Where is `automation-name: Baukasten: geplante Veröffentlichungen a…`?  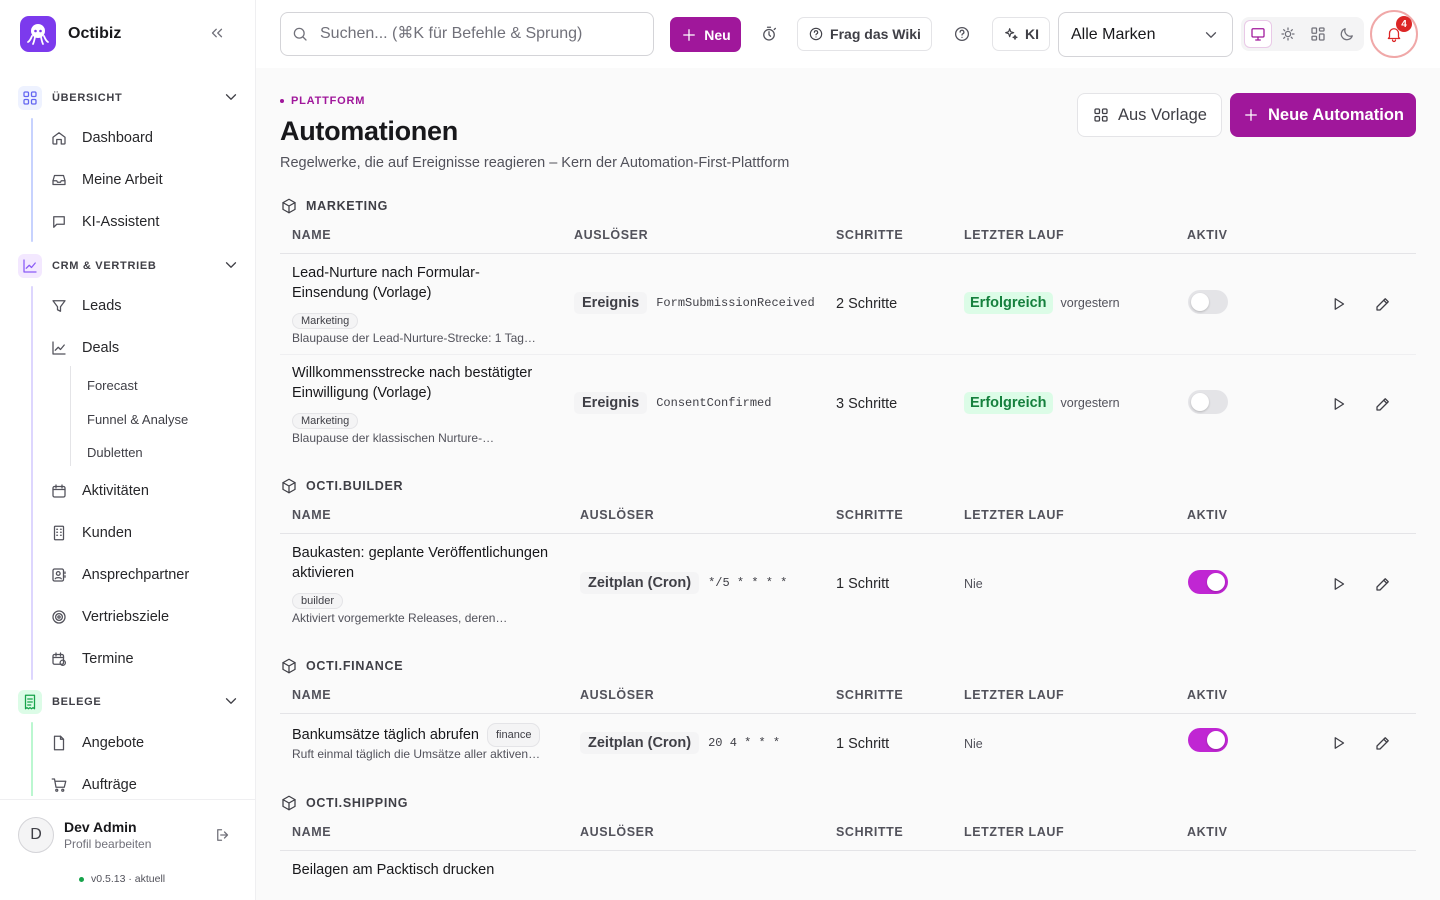 automation-name: Baukasten: geplante Veröffentlichungen a… is located at coordinates (423, 563).